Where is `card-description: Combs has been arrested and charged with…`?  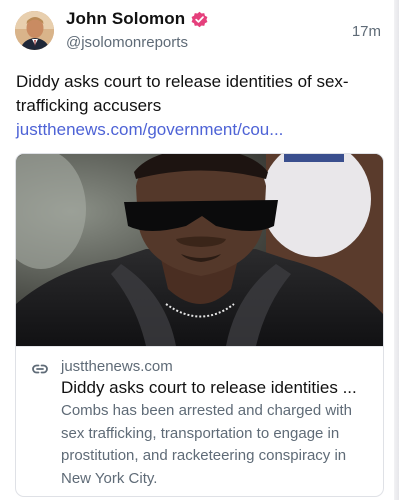 card-description: Combs has been arrested and charged with… is located at coordinates (207, 444).